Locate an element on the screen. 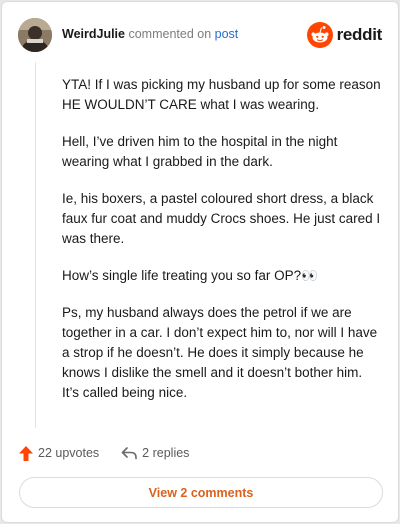 This screenshot has width=400, height=524. reply-count: 2 replies is located at coordinates (166, 453).